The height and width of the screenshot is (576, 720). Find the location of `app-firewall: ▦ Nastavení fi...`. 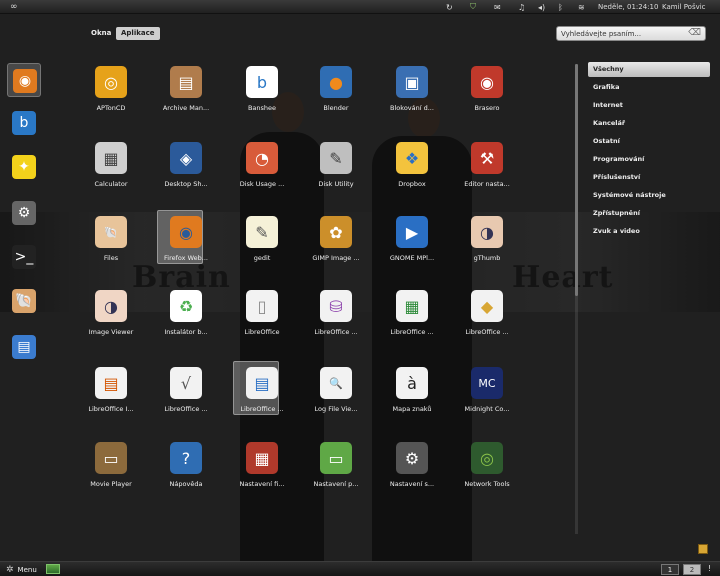

app-firewall: ▦ Nastavení fi... is located at coordinates (271, 472).